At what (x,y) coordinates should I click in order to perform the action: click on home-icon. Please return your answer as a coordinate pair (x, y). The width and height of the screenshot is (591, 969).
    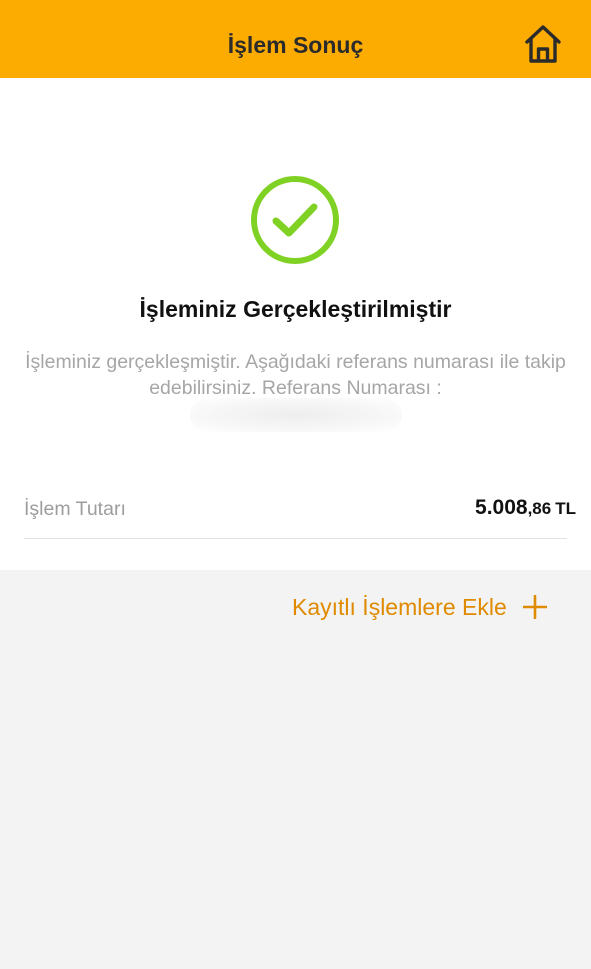
    Looking at the image, I should click on (543, 44).